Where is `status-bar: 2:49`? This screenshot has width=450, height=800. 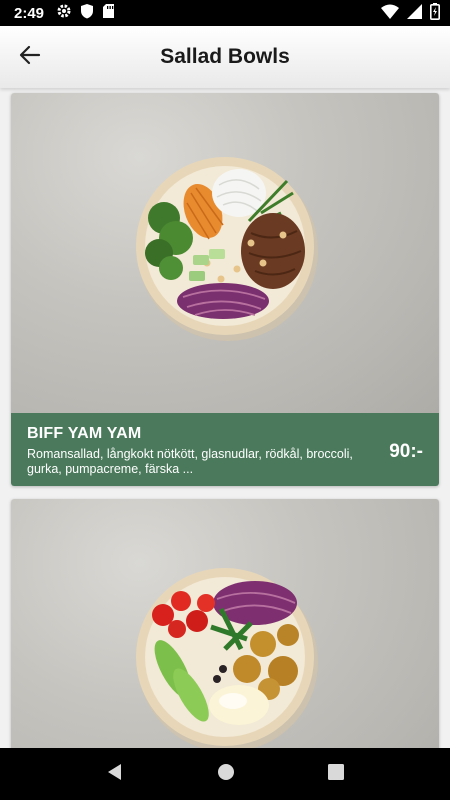
status-bar: 2:49 is located at coordinates (225, 13).